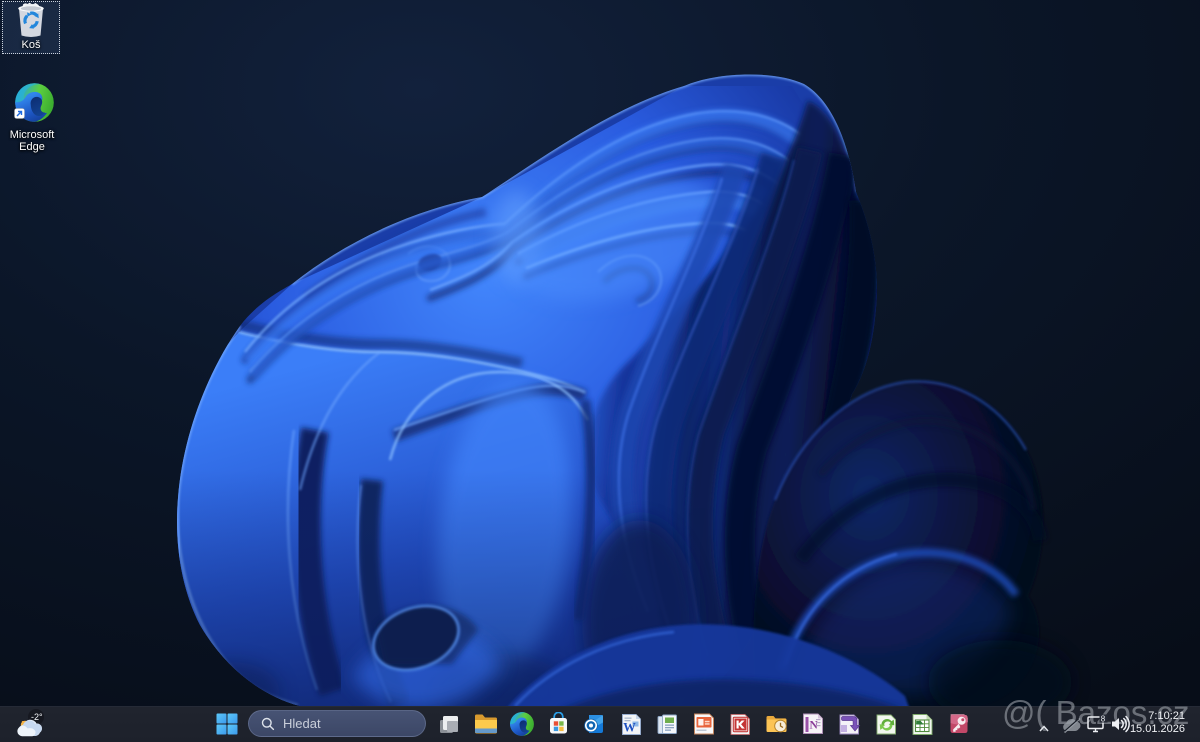 The height and width of the screenshot is (742, 1200). Describe the element at coordinates (629, 727) in the screenshot. I see `svg-text: W` at that location.